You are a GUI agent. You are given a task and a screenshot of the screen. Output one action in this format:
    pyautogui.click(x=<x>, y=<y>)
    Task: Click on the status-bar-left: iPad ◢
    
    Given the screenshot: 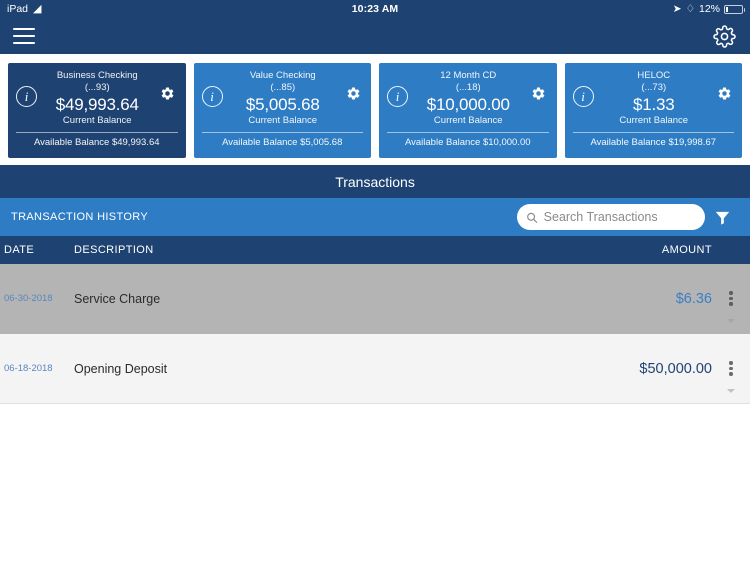 What is the action you would take?
    pyautogui.click(x=24, y=9)
    